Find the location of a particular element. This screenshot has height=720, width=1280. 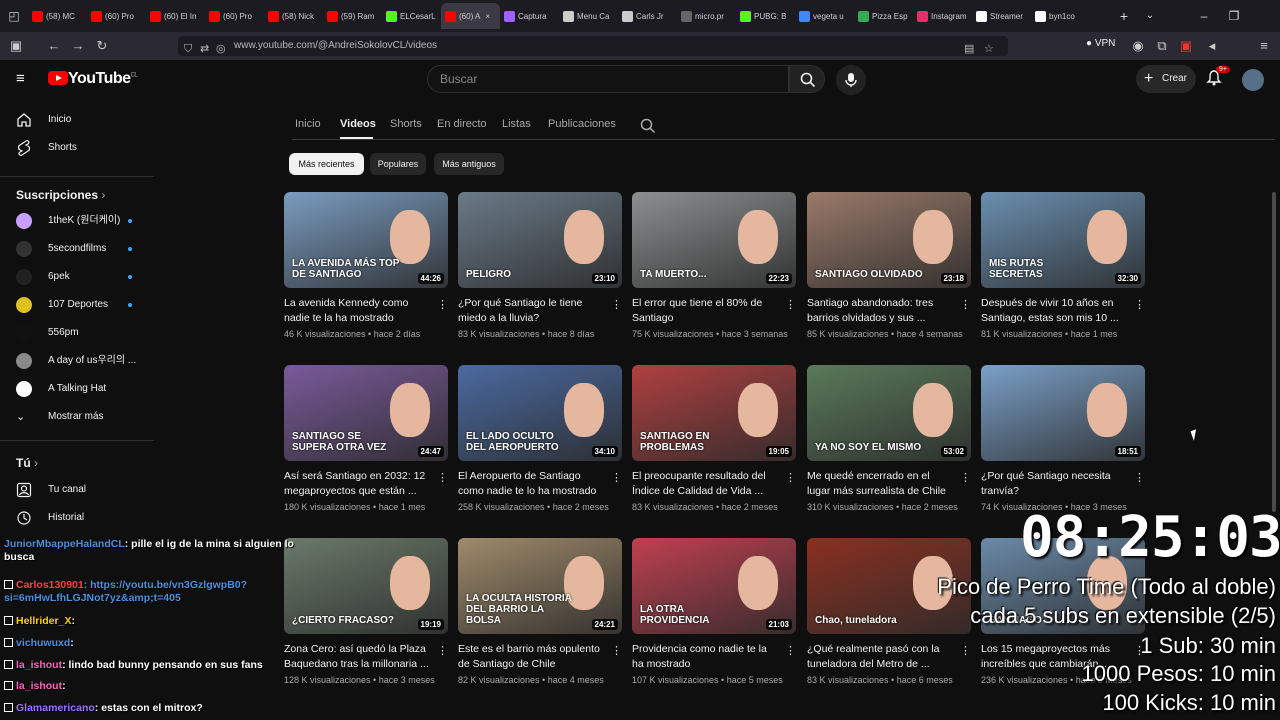

channel-search-icon is located at coordinates (648, 128).